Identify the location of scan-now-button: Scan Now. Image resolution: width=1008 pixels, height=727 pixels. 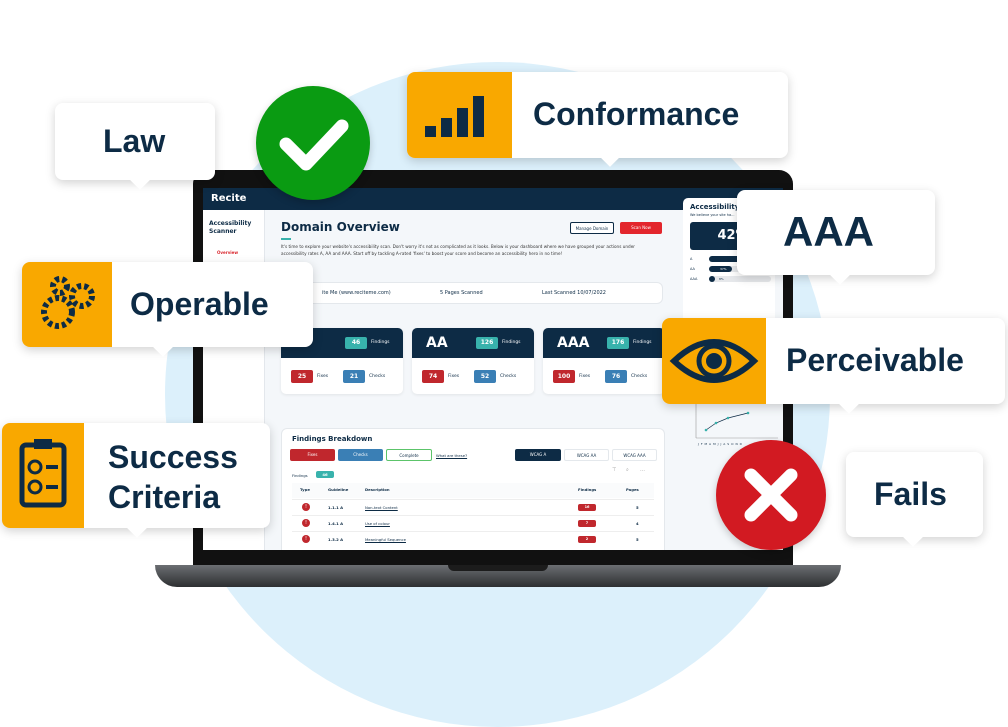
(641, 228).